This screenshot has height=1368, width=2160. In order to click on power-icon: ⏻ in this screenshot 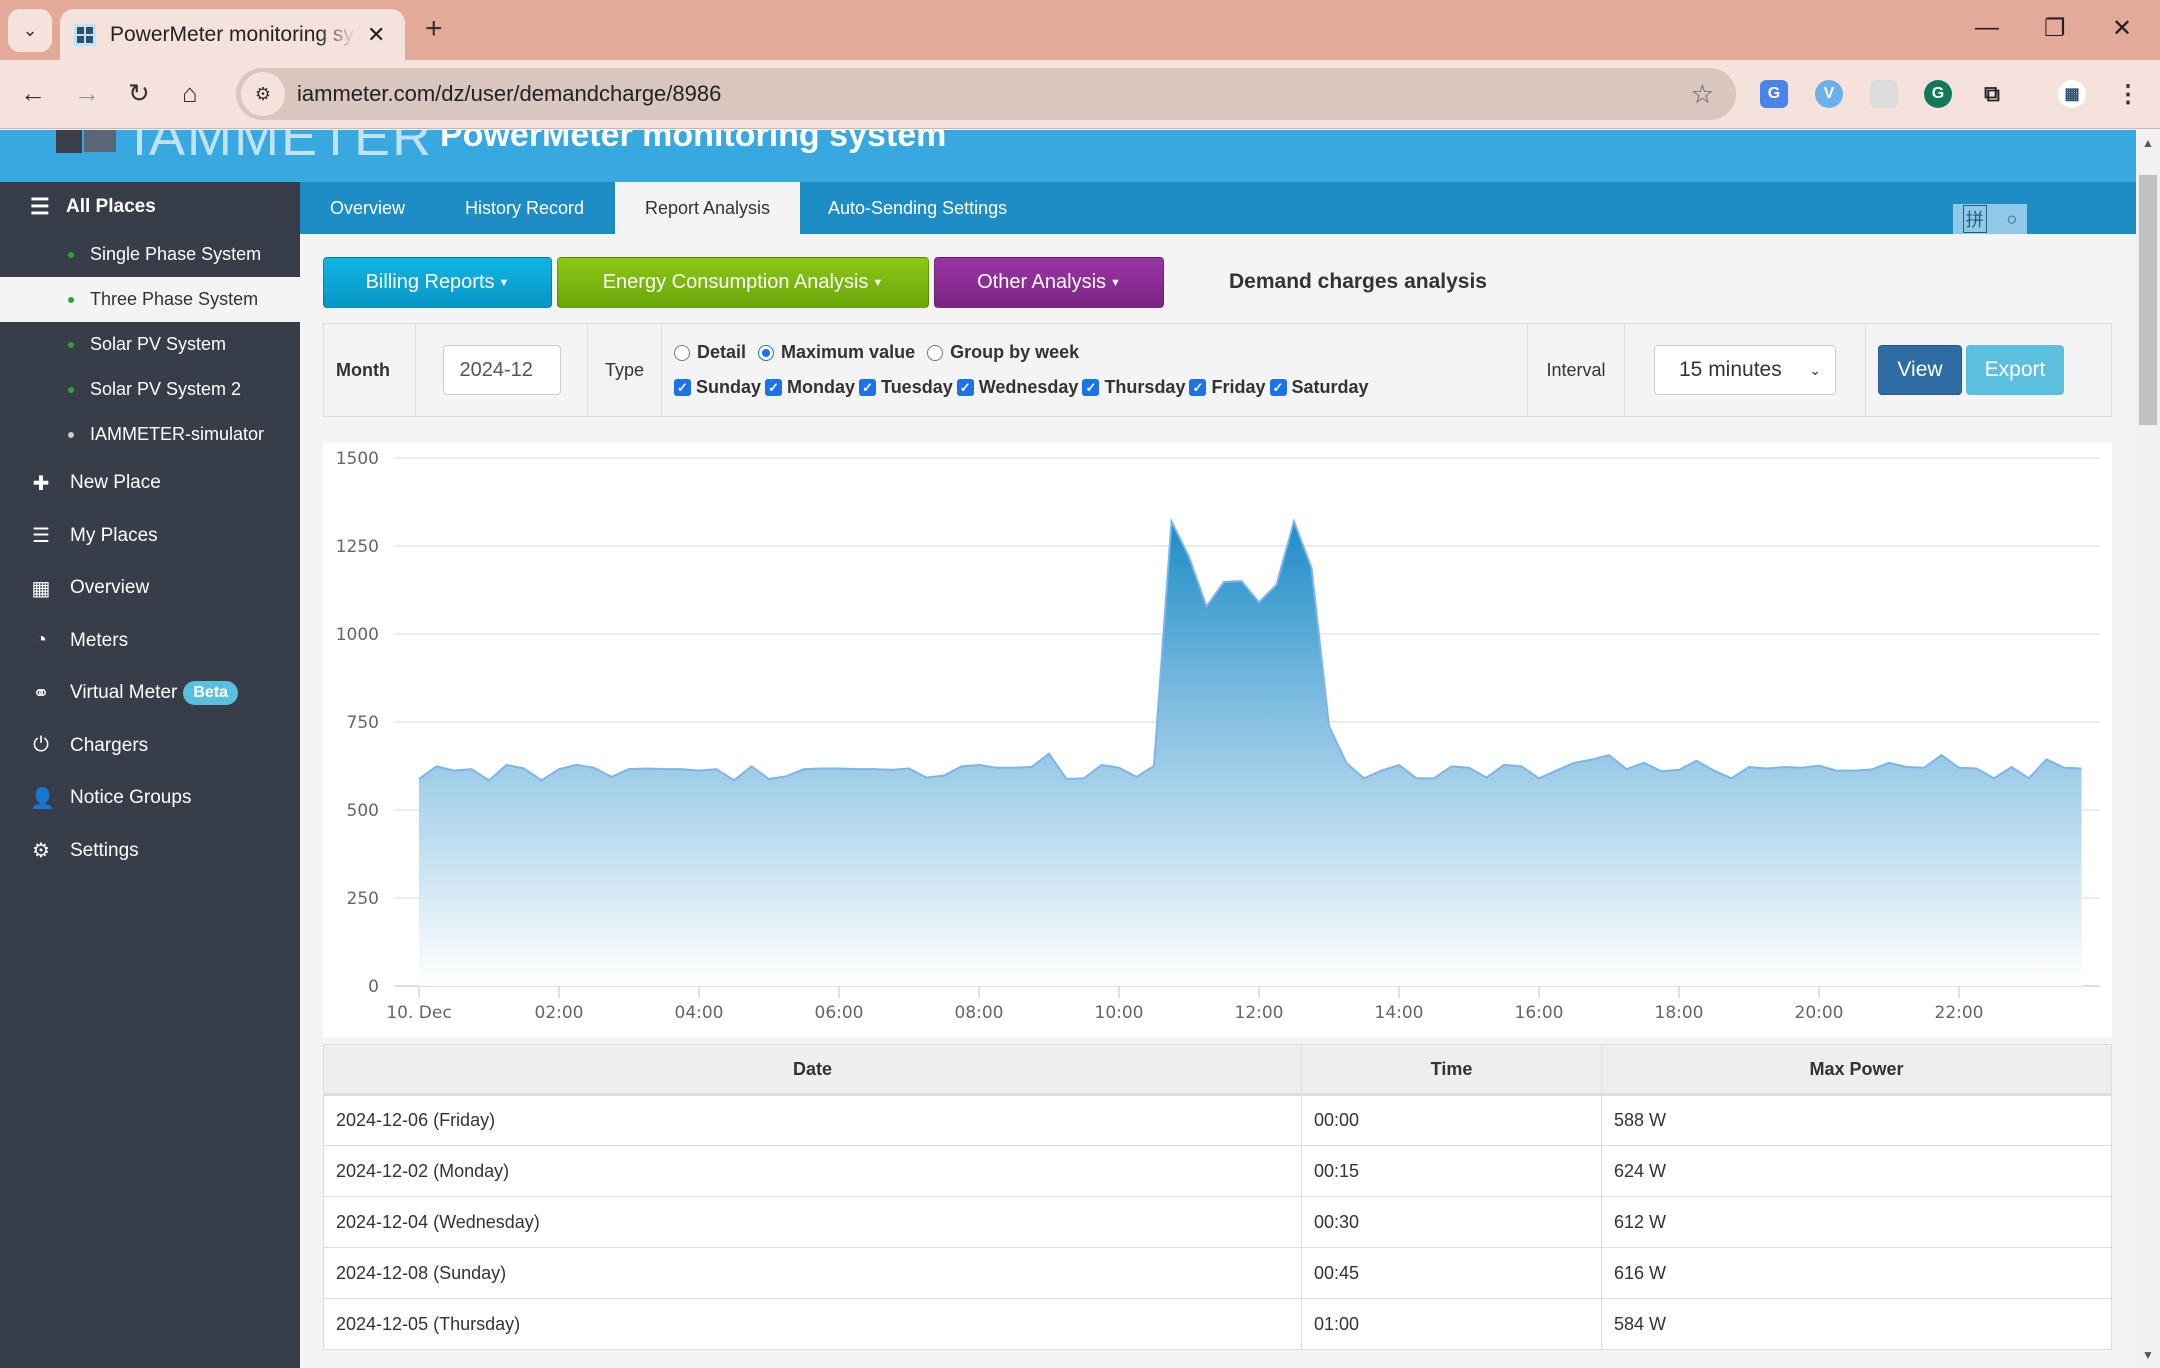, I will do `click(41, 745)`.